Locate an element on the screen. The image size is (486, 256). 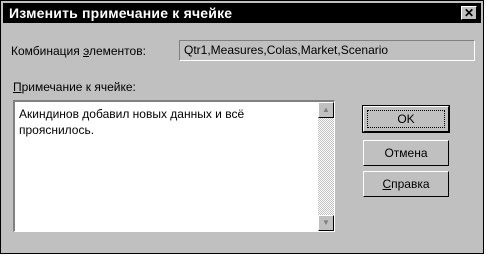
combination-label-post: лементов: is located at coordinates (117, 51).